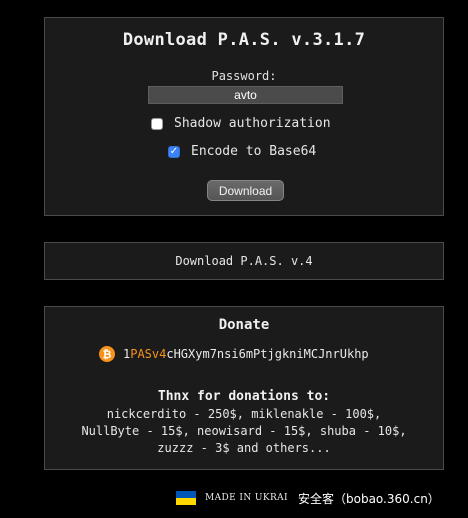 Image resolution: width=468 pixels, height=518 pixels. Describe the element at coordinates (246, 498) in the screenshot. I see `made-in-ukraine-text: MADE IN UKRAI` at that location.